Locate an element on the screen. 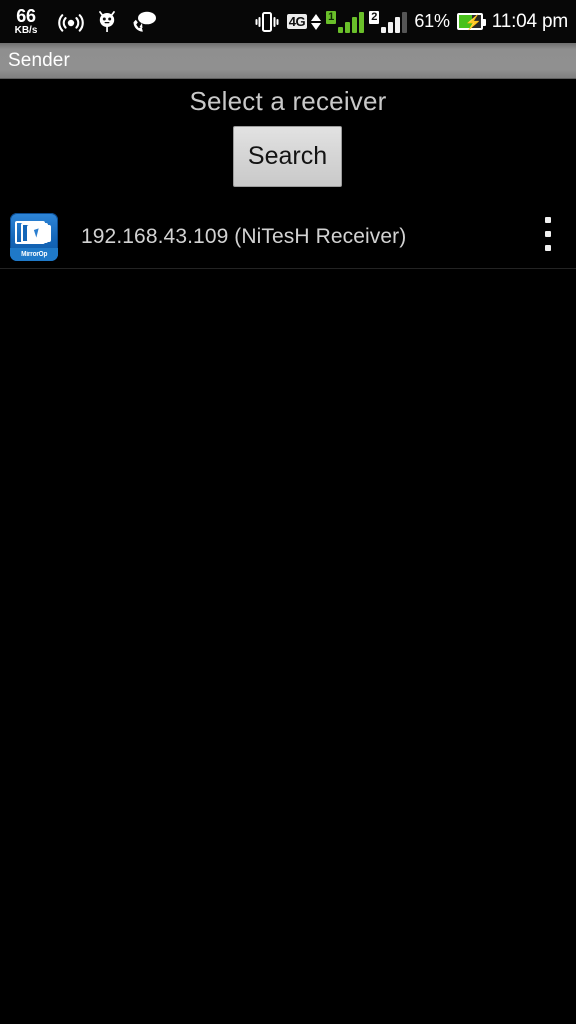 Image resolution: width=576 pixels, height=1024 pixels. status-bar: 66 KB/s 4G 1 2 61% ⚡ 11:04 pm is located at coordinates (288, 21).